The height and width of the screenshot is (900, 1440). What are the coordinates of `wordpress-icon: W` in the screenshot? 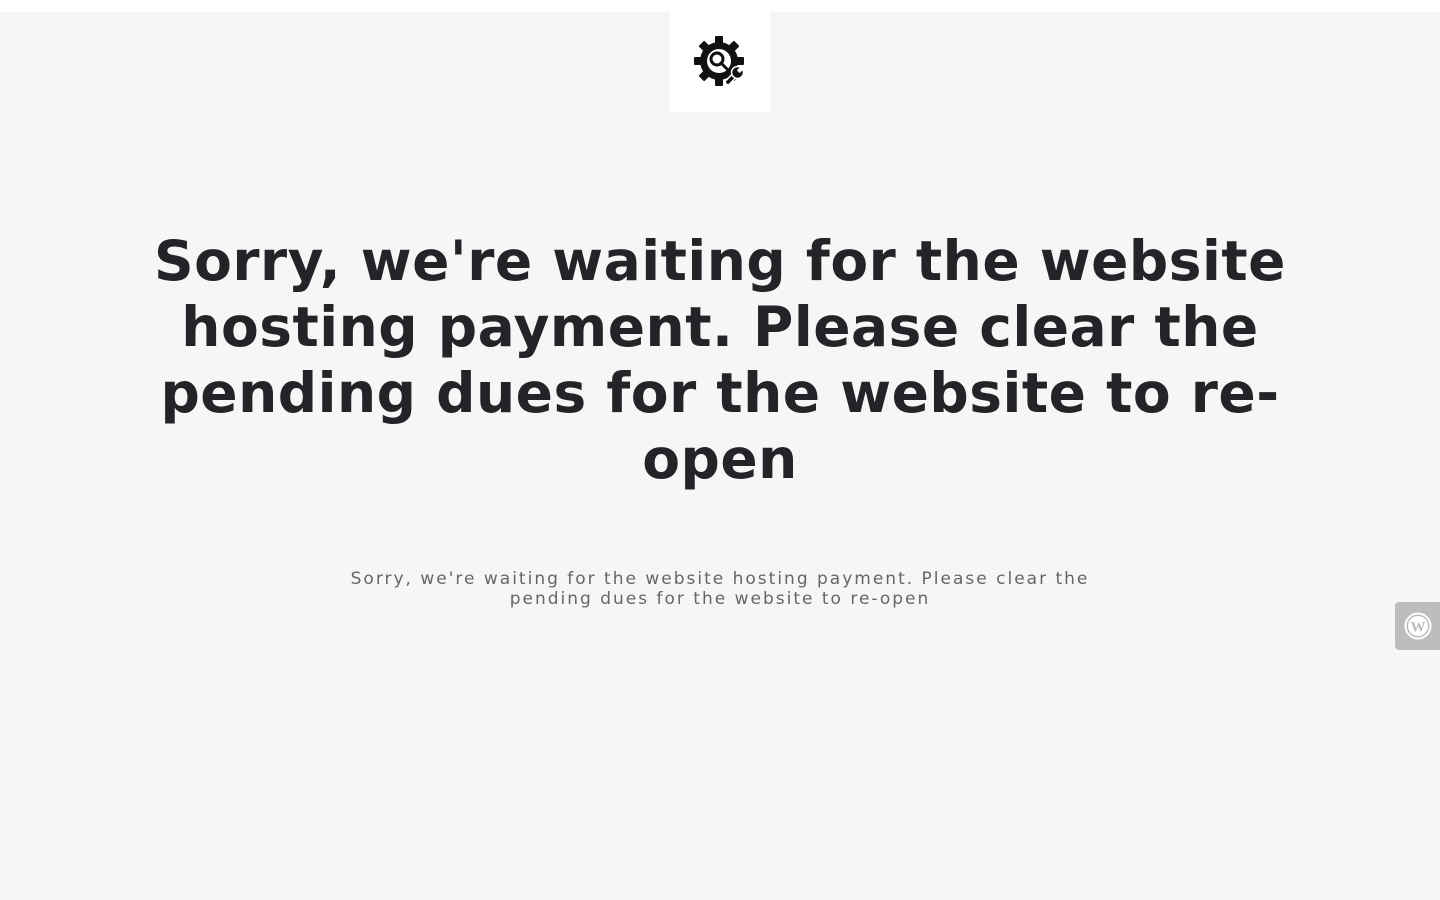 It's located at (1417, 626).